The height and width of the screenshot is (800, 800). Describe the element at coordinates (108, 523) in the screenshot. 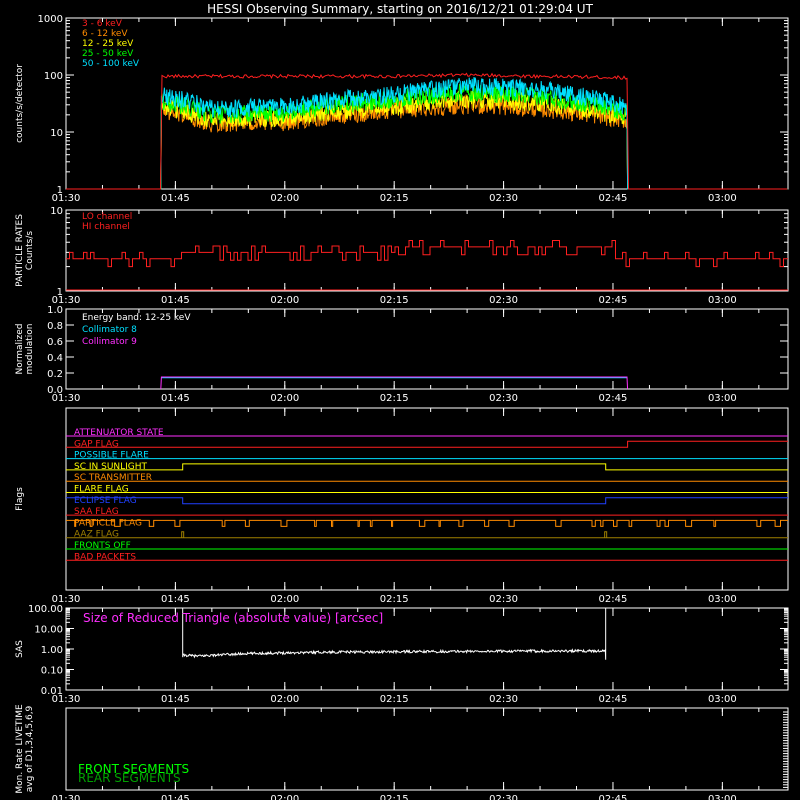

I see `flag-label: PARTICLE FLAG` at that location.